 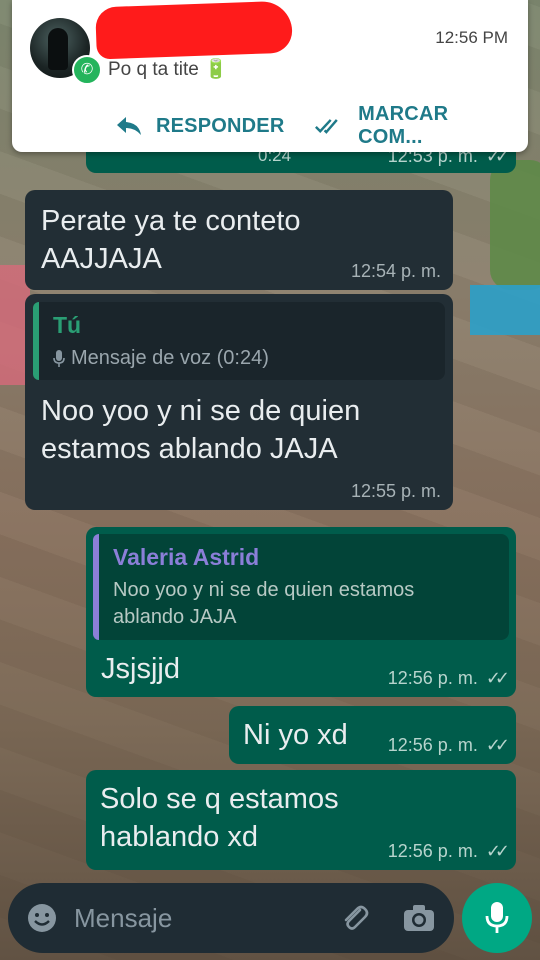 What do you see at coordinates (239, 341) in the screenshot?
I see `quoted-message: Tú Mensaje de voz (0:24)` at bounding box center [239, 341].